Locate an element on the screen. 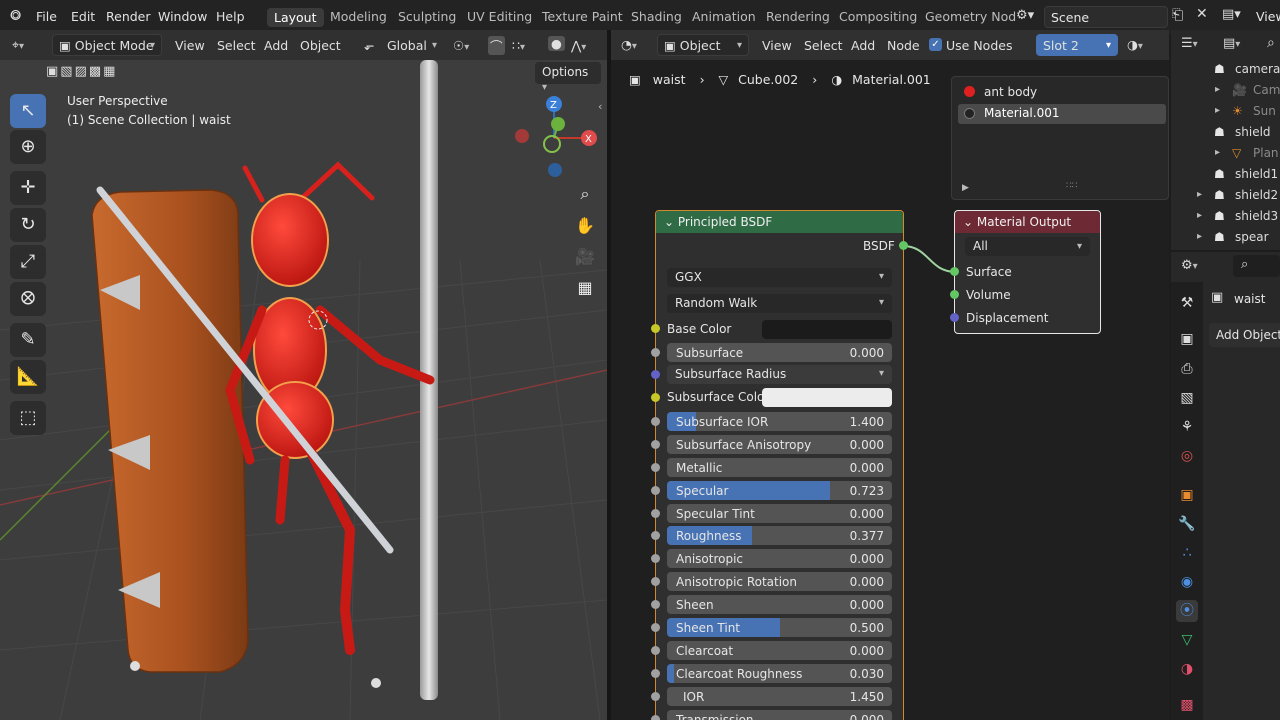 The image size is (1280, 720). slider-anisotropic: Anisotropic 0.000 is located at coordinates (779, 558).